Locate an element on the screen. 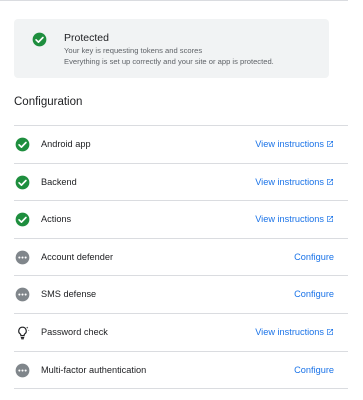 This screenshot has height=400, width=363. config-row-label: Actions is located at coordinates (56, 219).